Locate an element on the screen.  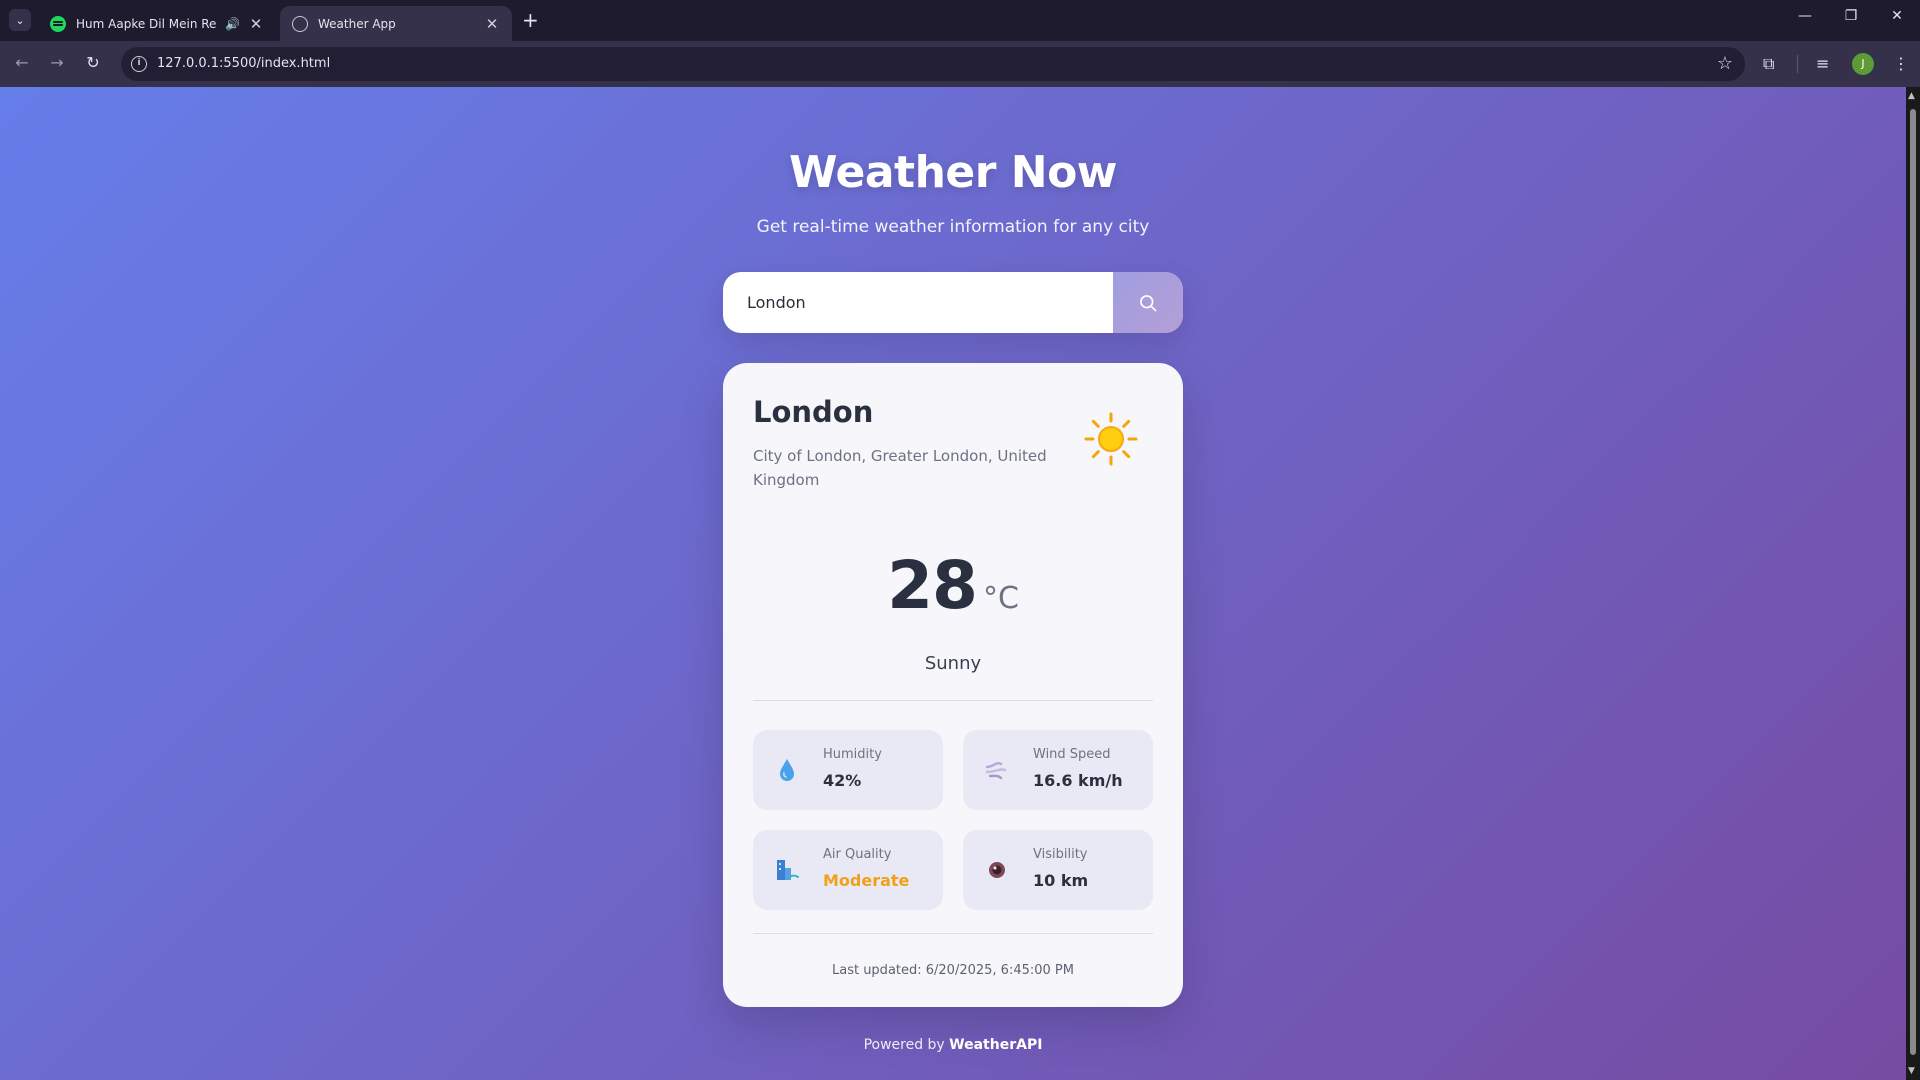
speaker-icon: 🔊 is located at coordinates (232, 24).